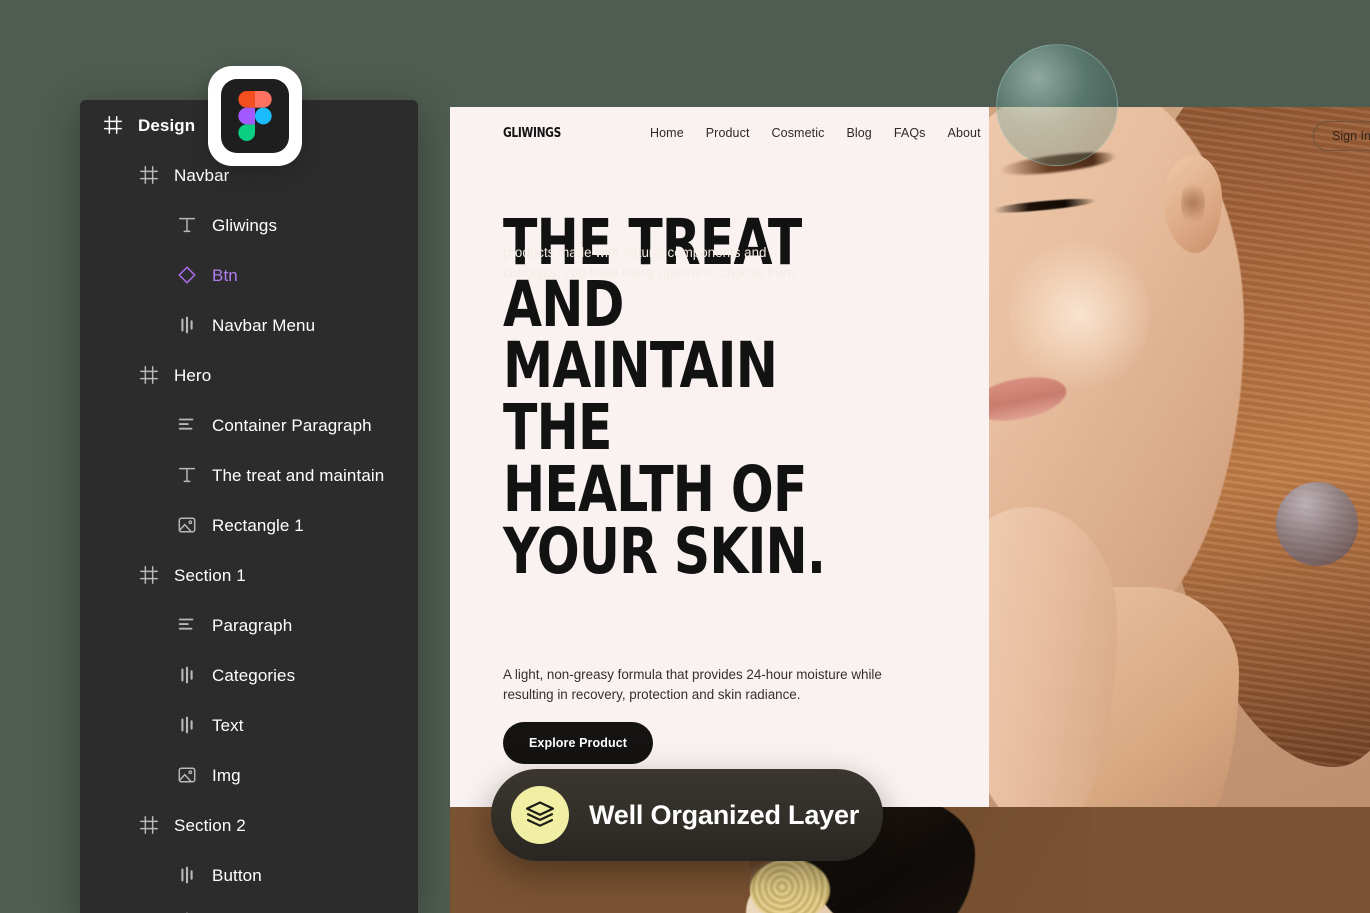 The image size is (1370, 913). I want to click on layer-label: Rectangle 1, so click(258, 525).